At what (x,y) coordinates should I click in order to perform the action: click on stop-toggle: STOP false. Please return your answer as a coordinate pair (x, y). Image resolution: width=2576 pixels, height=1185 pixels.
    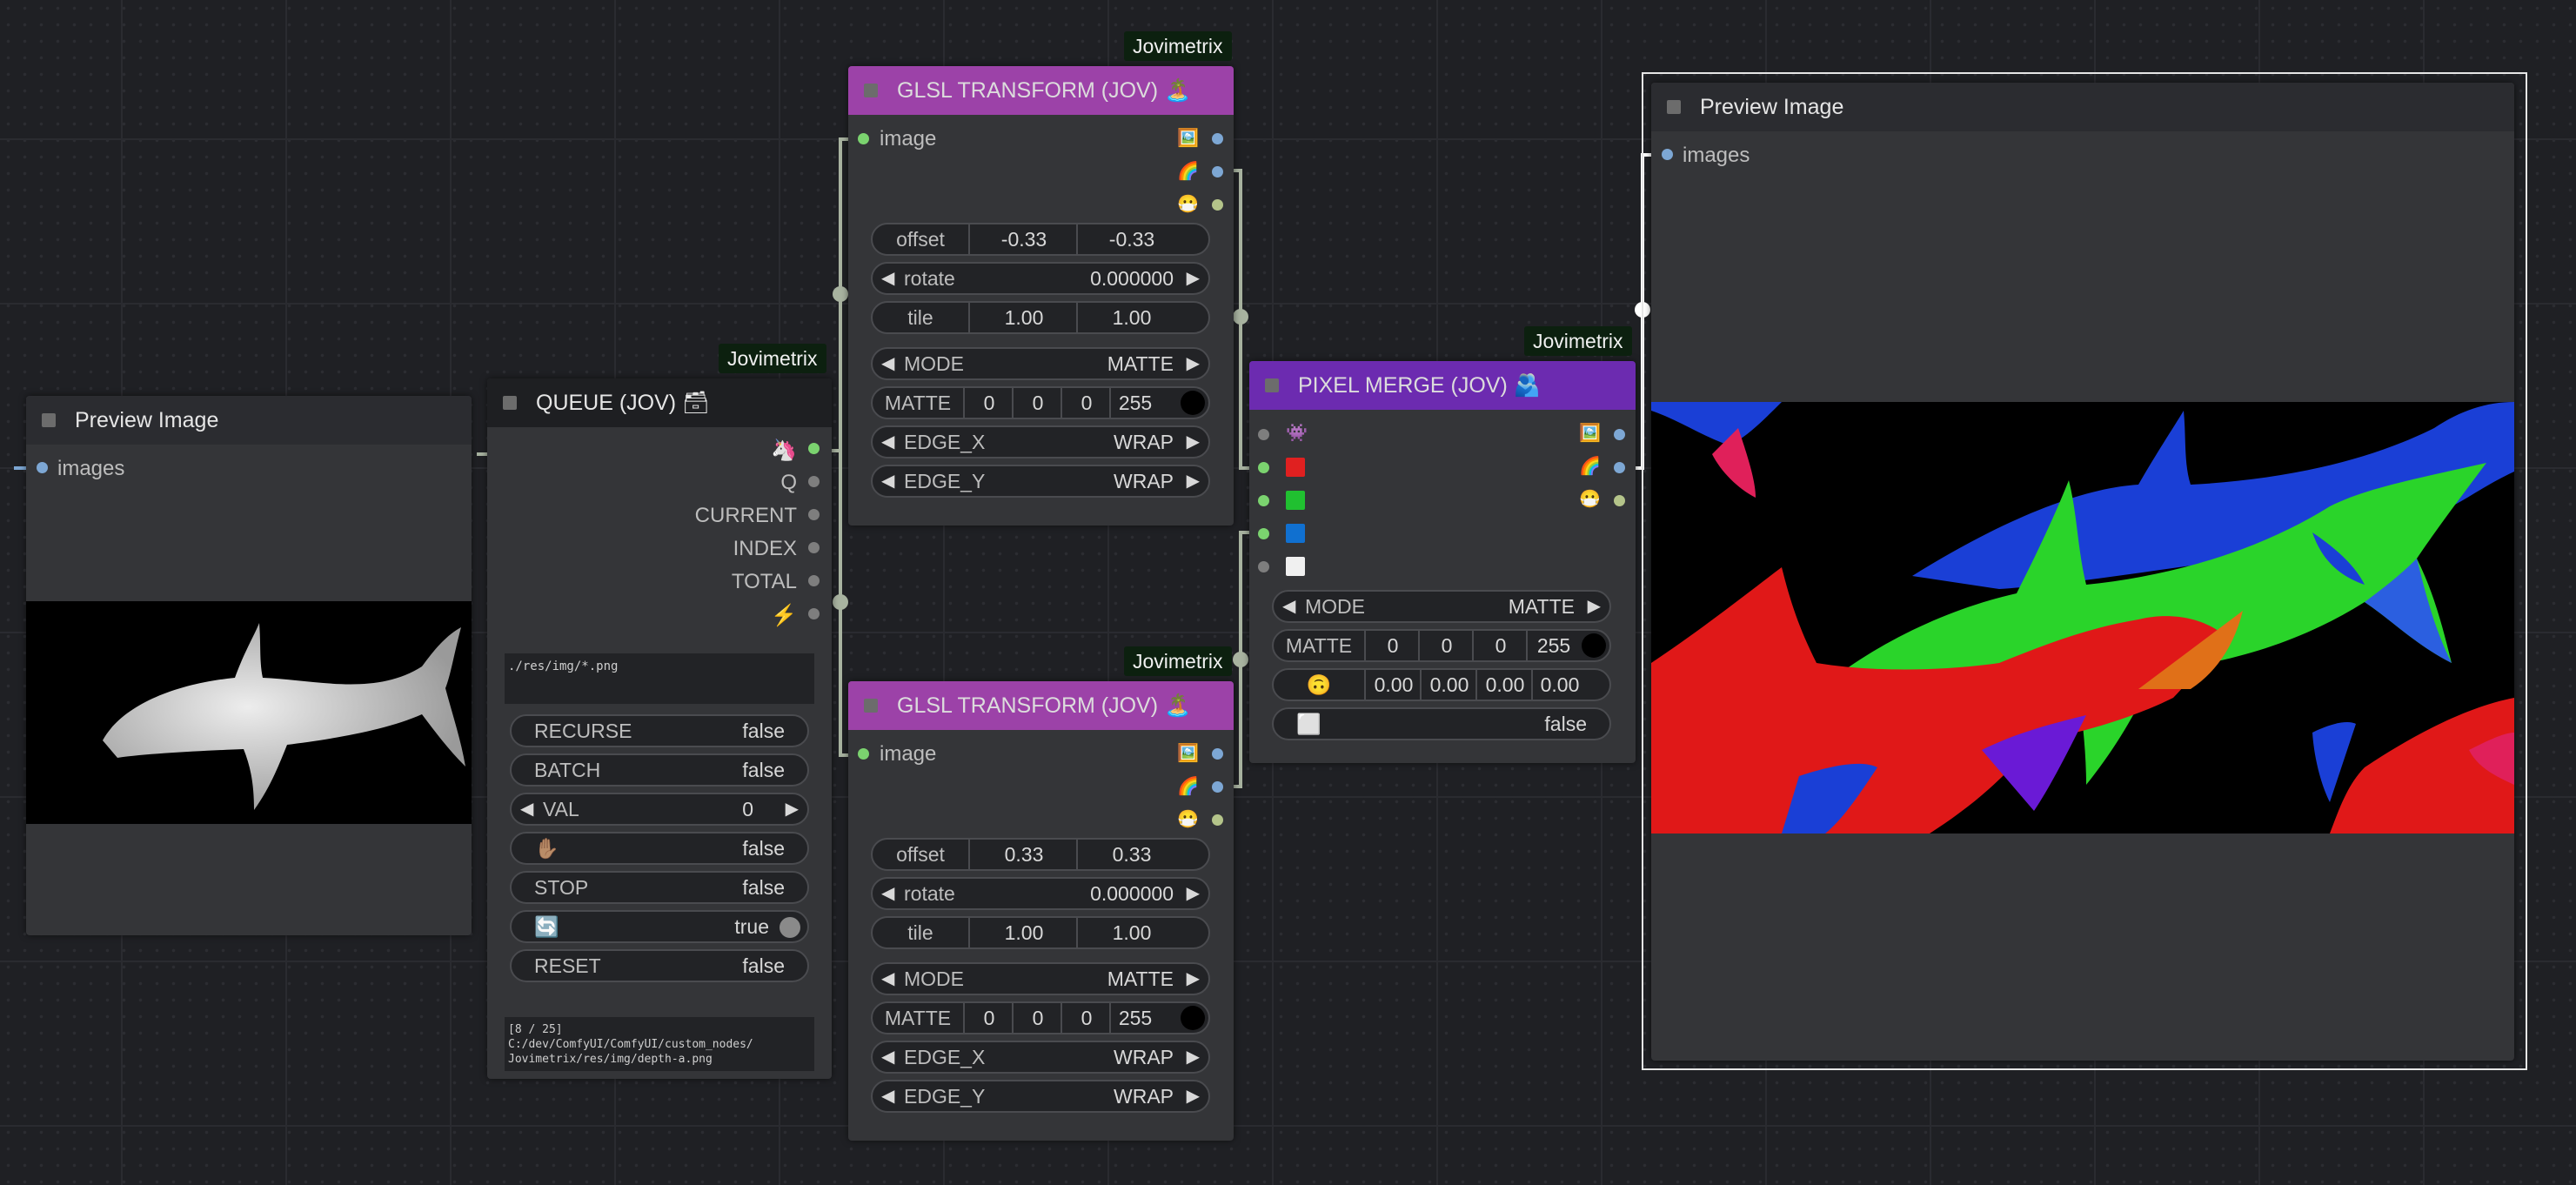
    Looking at the image, I should click on (659, 887).